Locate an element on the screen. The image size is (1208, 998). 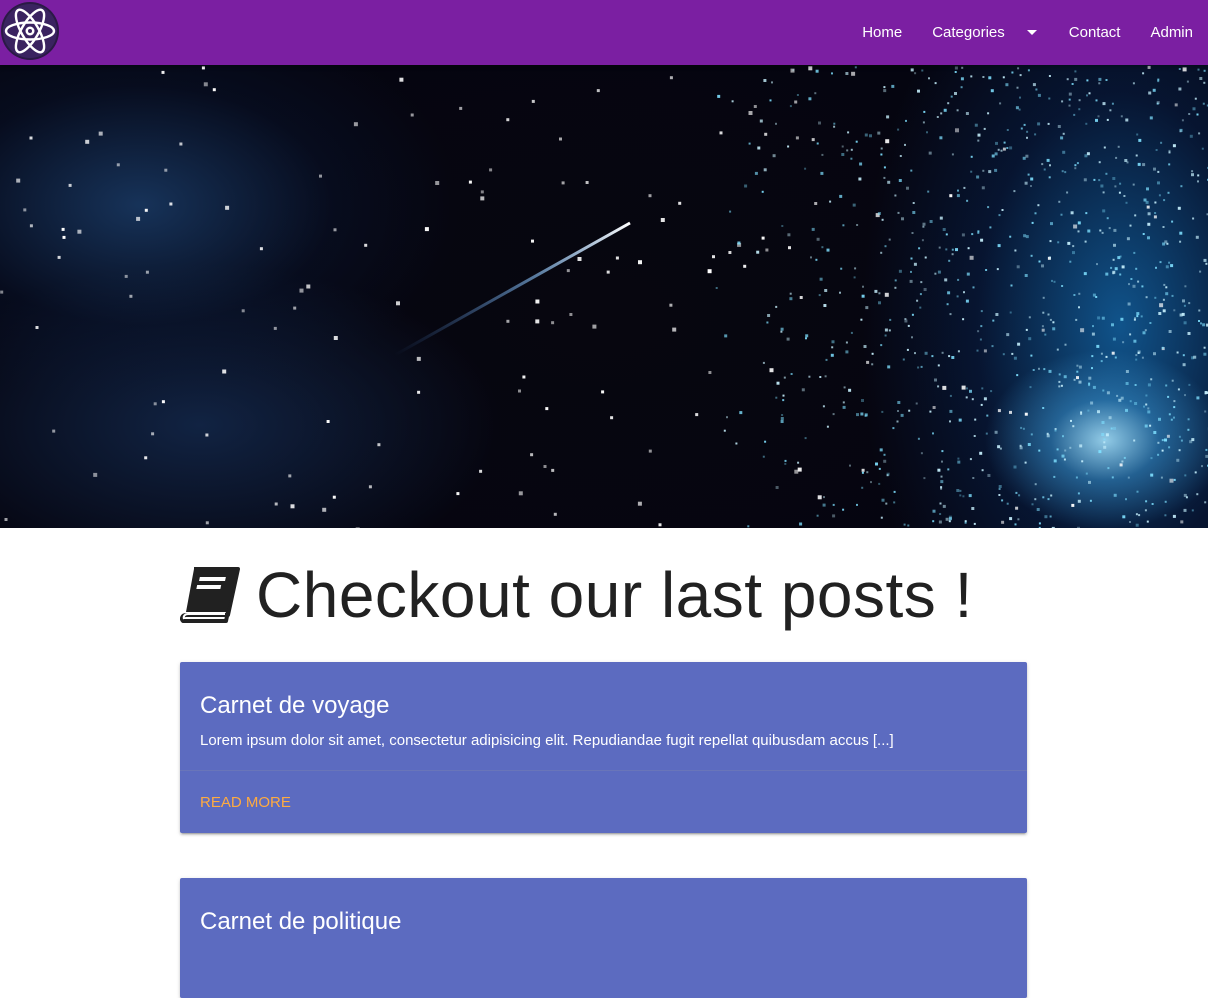
caret-down-icon is located at coordinates (1032, 32).